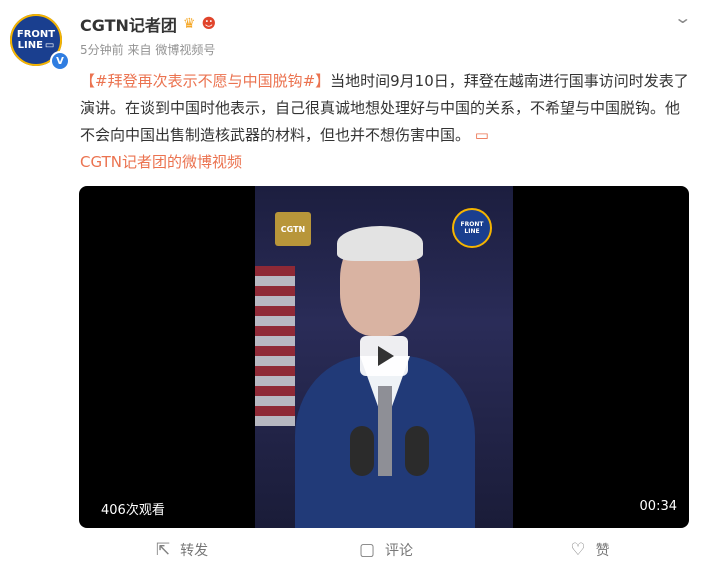  I want to click on verified-badge: V, so click(60, 61).